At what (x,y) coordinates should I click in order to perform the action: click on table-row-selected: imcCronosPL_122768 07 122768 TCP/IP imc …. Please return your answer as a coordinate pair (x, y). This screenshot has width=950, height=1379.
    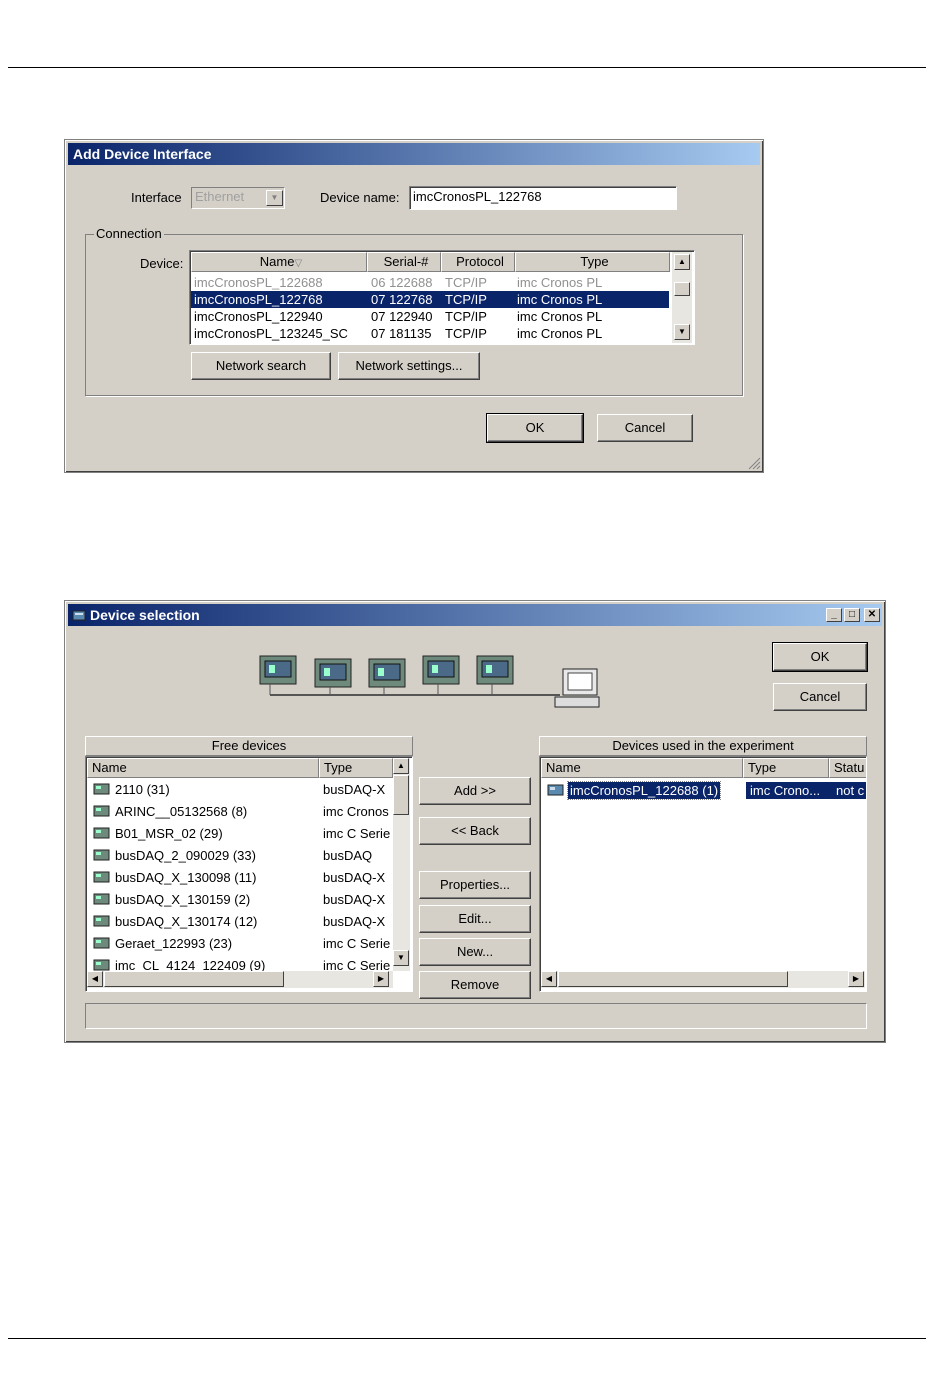
    Looking at the image, I should click on (430, 299).